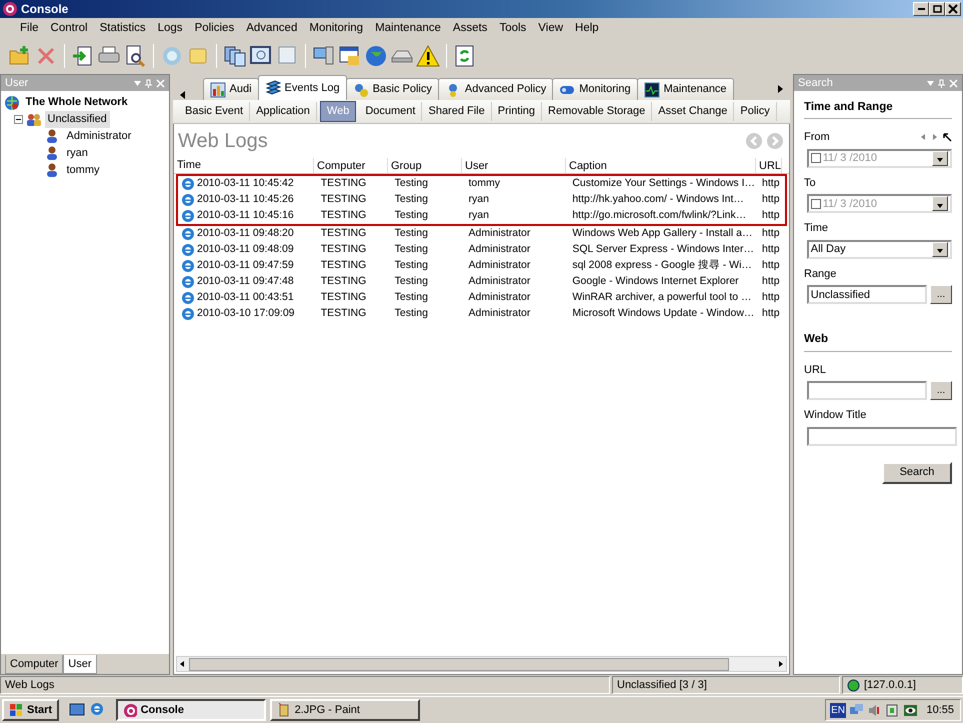 Image resolution: width=963 pixels, height=723 pixels. I want to click on window-list-icon, so click(350, 56).